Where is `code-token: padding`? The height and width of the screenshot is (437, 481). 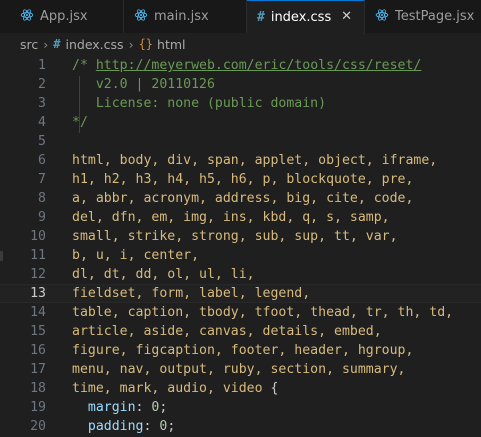
code-token: padding is located at coordinates (115, 426).